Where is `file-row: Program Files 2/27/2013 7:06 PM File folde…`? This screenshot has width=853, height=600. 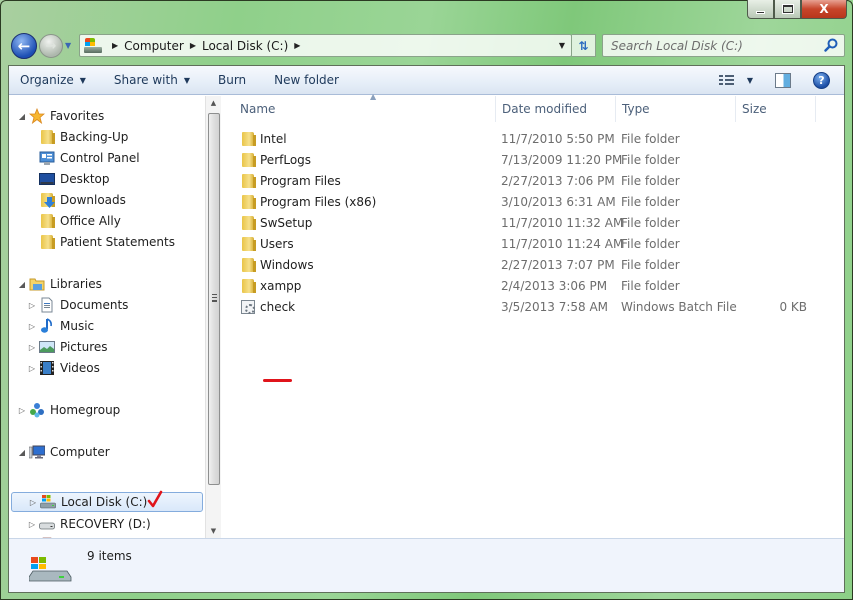
file-row: Program Files 2/27/2013 7:06 PM File folde… is located at coordinates (532, 180).